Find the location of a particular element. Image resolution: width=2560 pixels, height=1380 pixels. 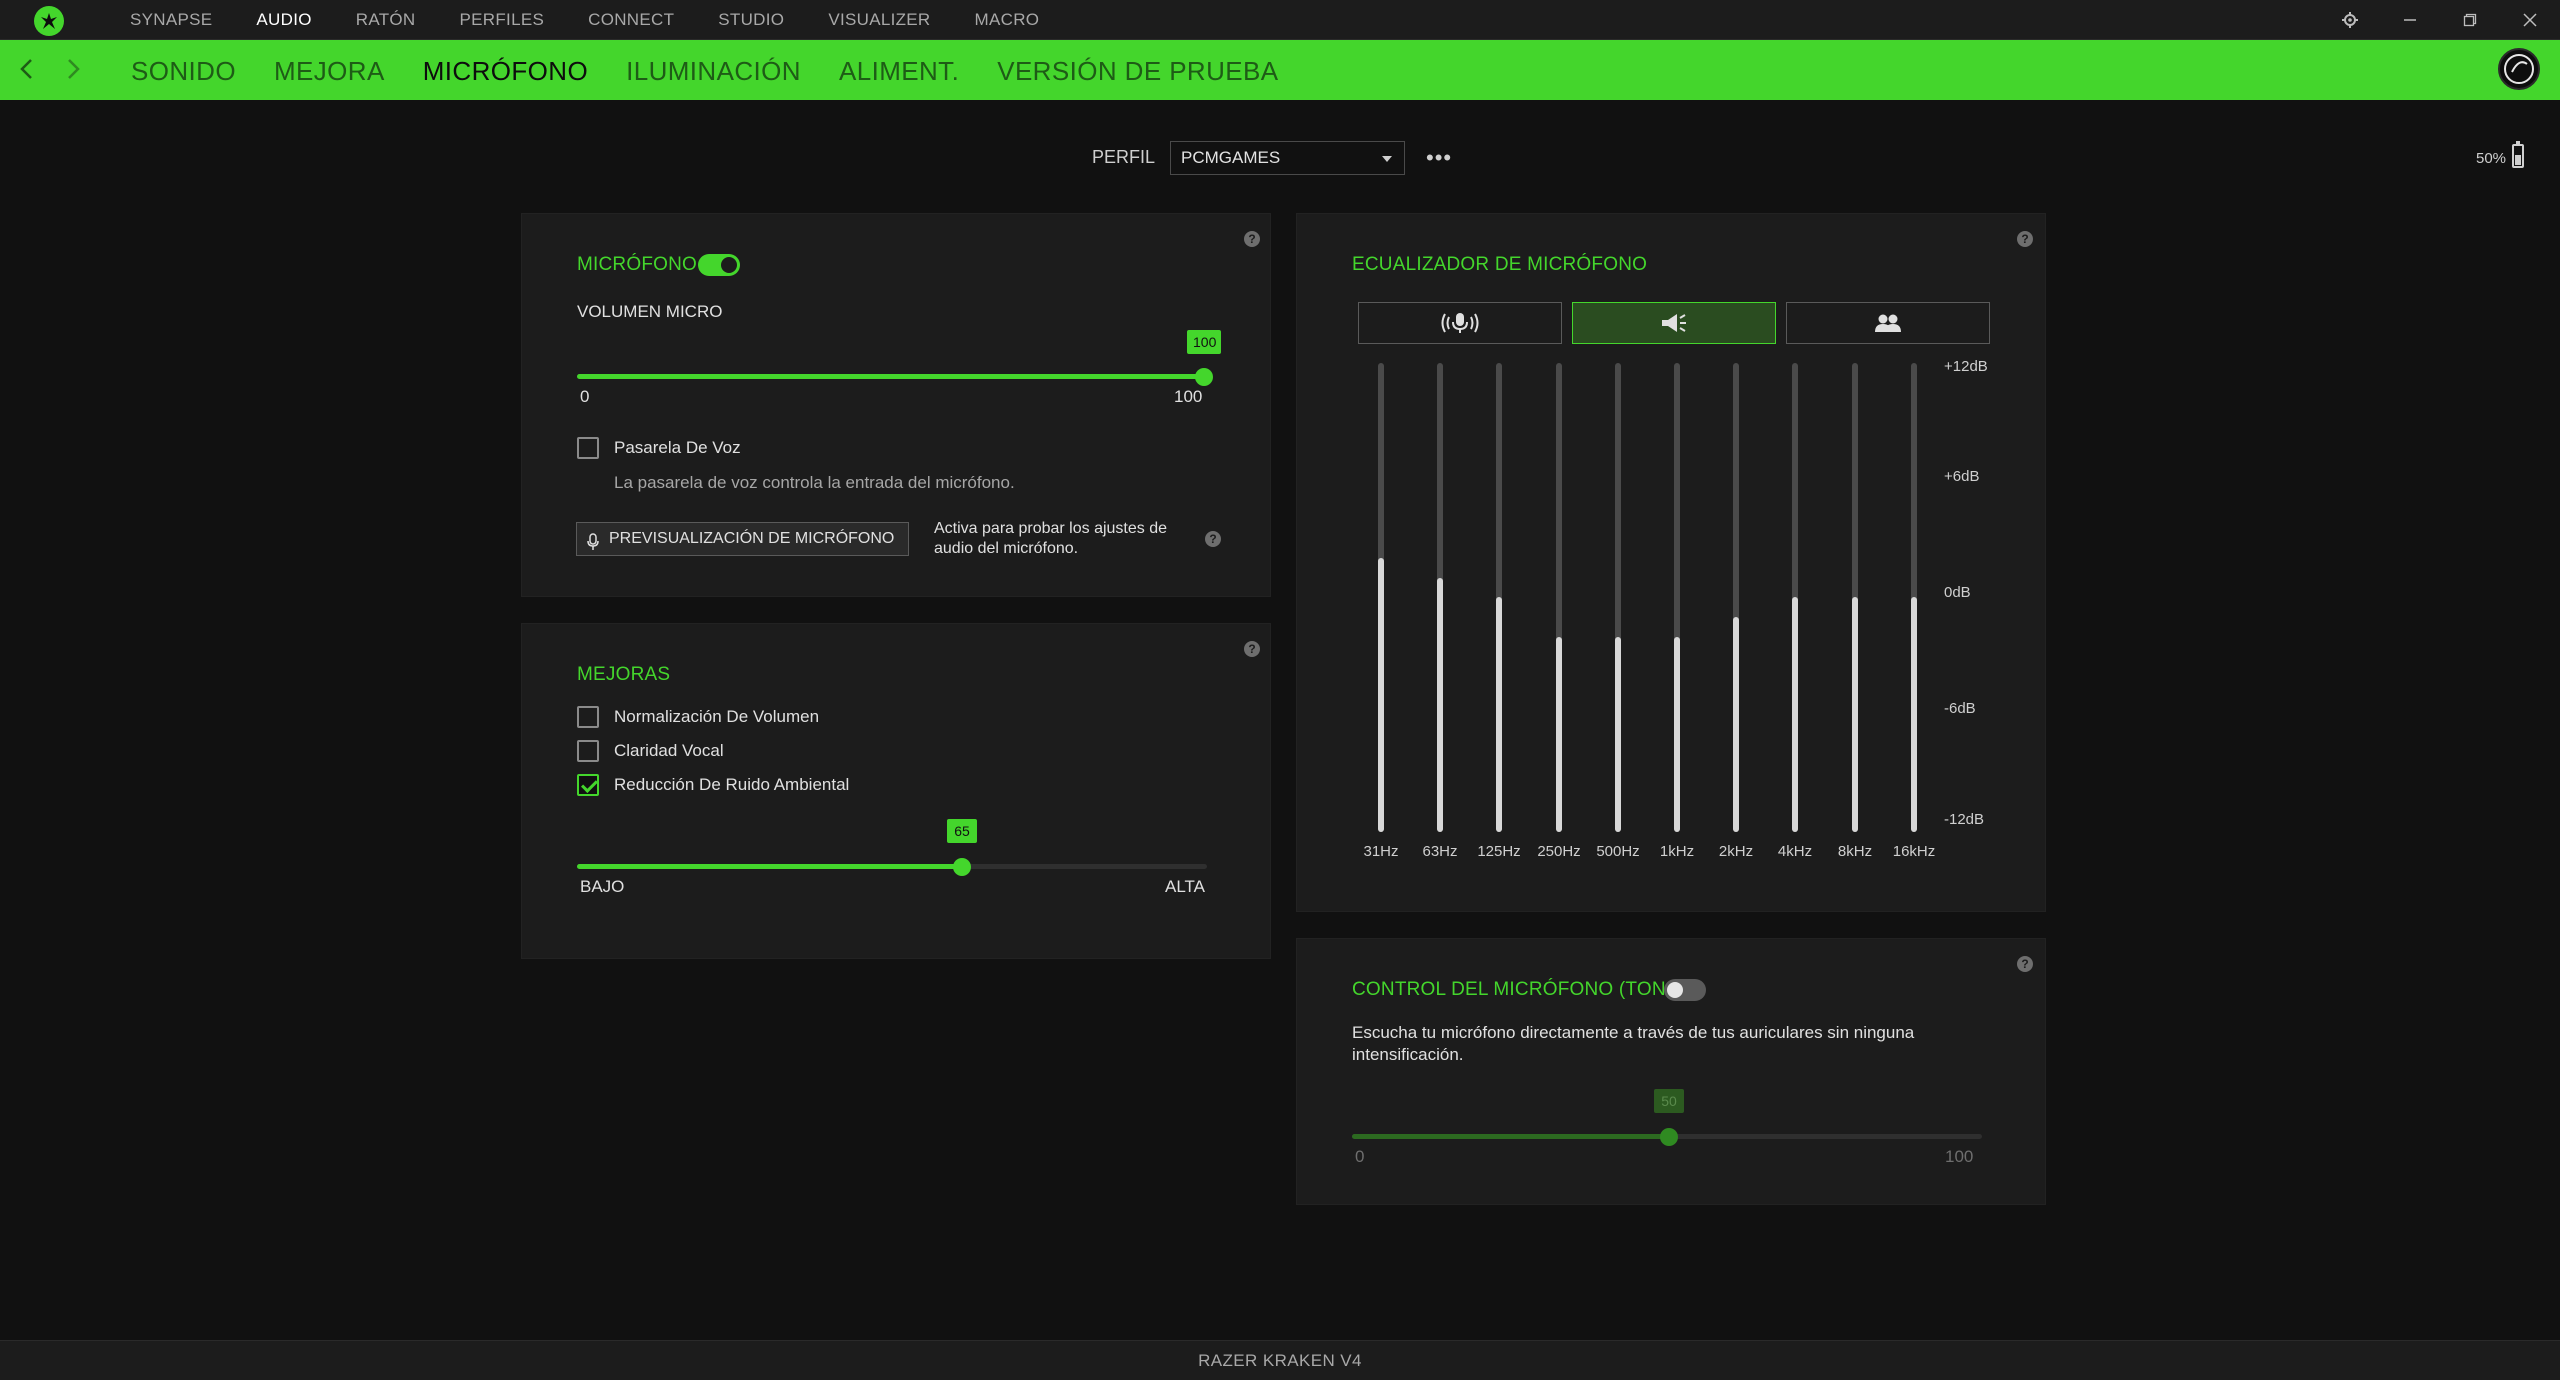

eq-band-label: 31Hz is located at coordinates (1381, 851).